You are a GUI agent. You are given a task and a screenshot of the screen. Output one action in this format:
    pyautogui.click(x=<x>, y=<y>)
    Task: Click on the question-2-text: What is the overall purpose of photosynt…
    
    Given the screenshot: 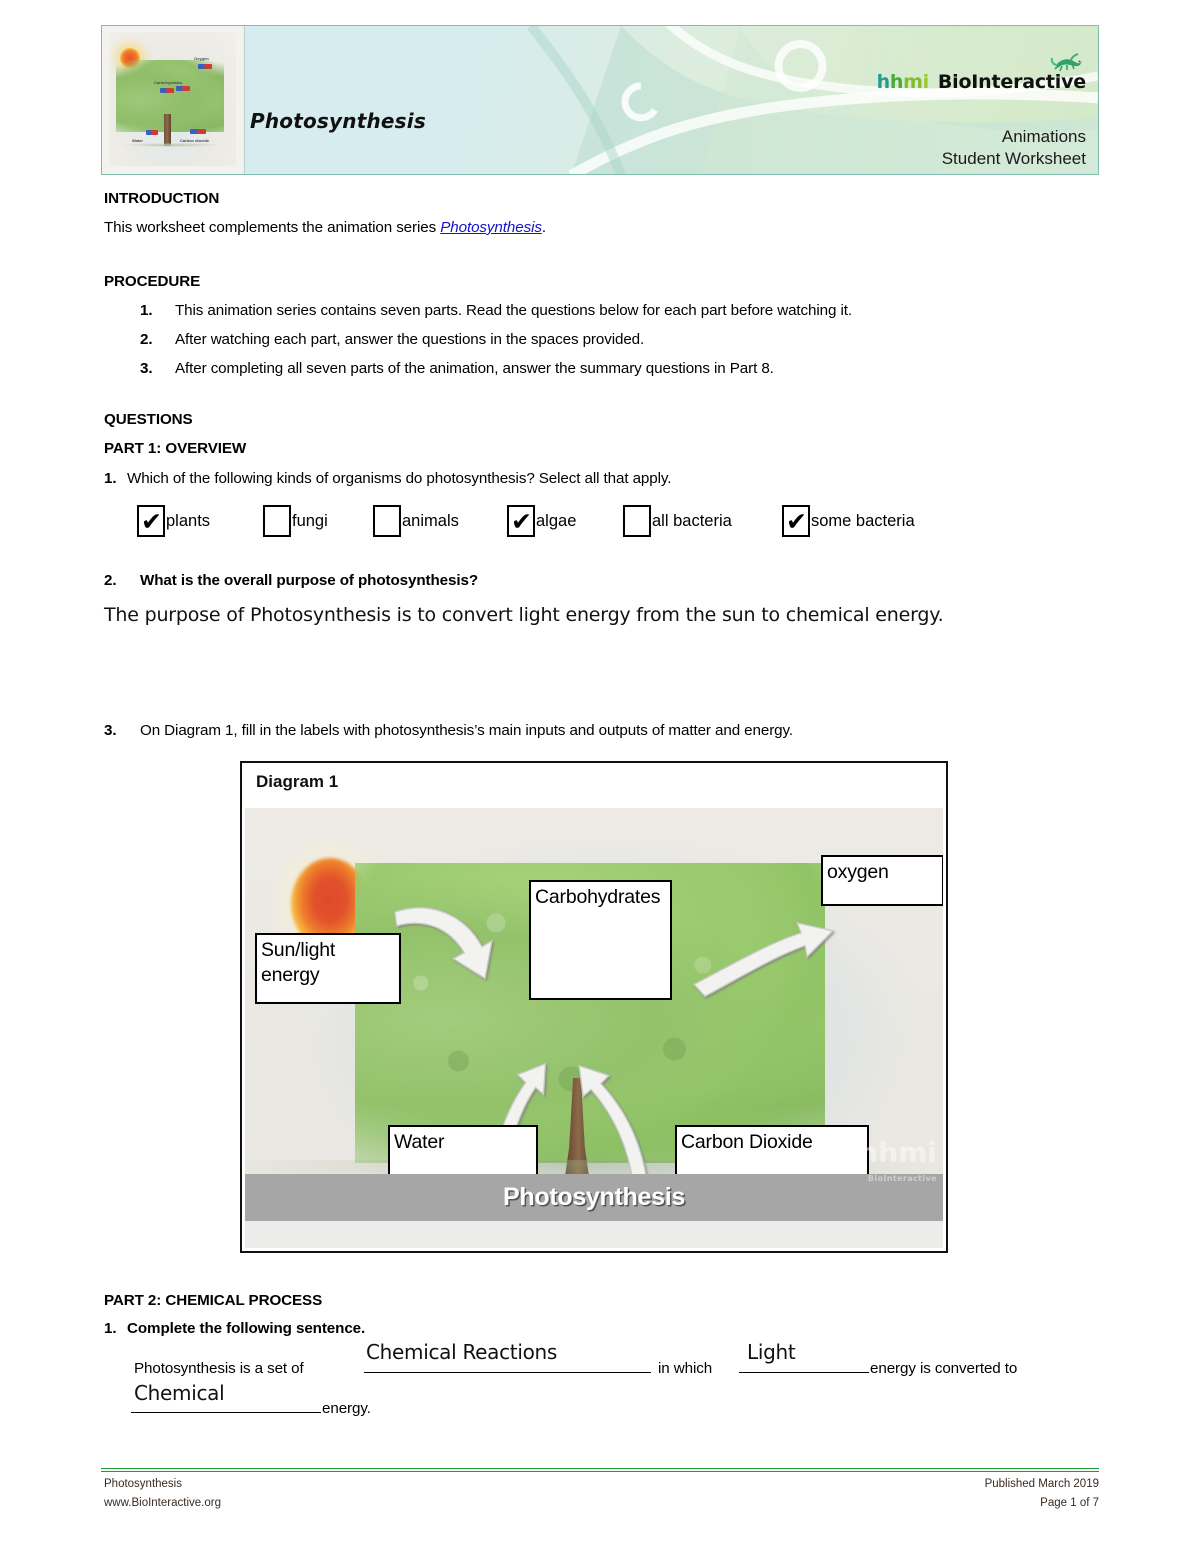 What is the action you would take?
    pyautogui.click(x=309, y=580)
    